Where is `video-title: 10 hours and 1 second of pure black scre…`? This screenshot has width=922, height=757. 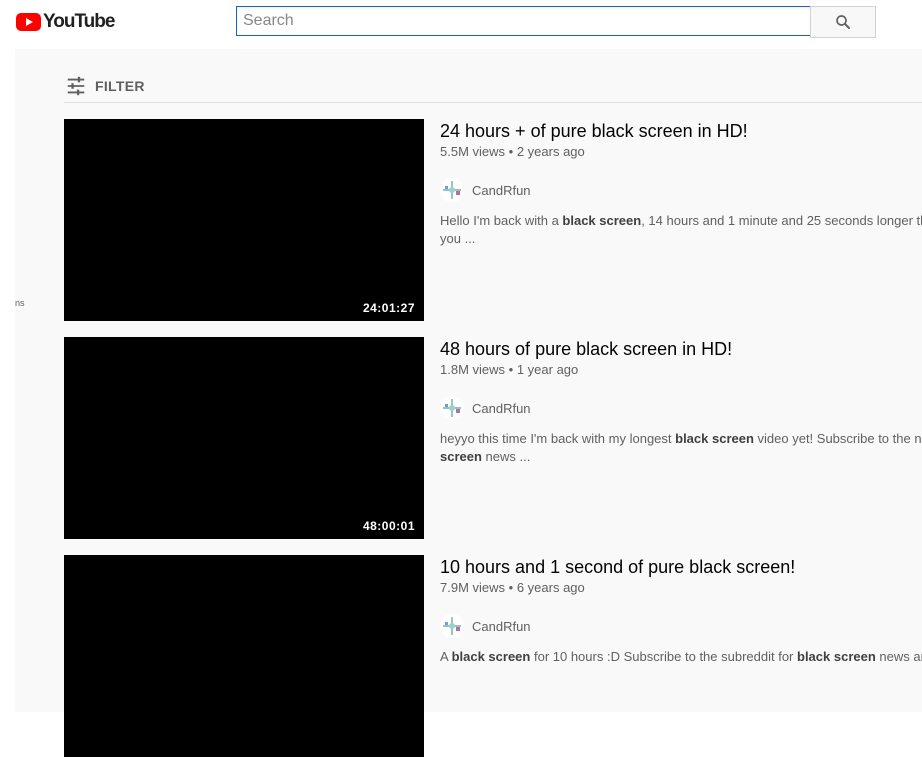 video-title: 10 hours and 1 second of pure black scre… is located at coordinates (681, 567).